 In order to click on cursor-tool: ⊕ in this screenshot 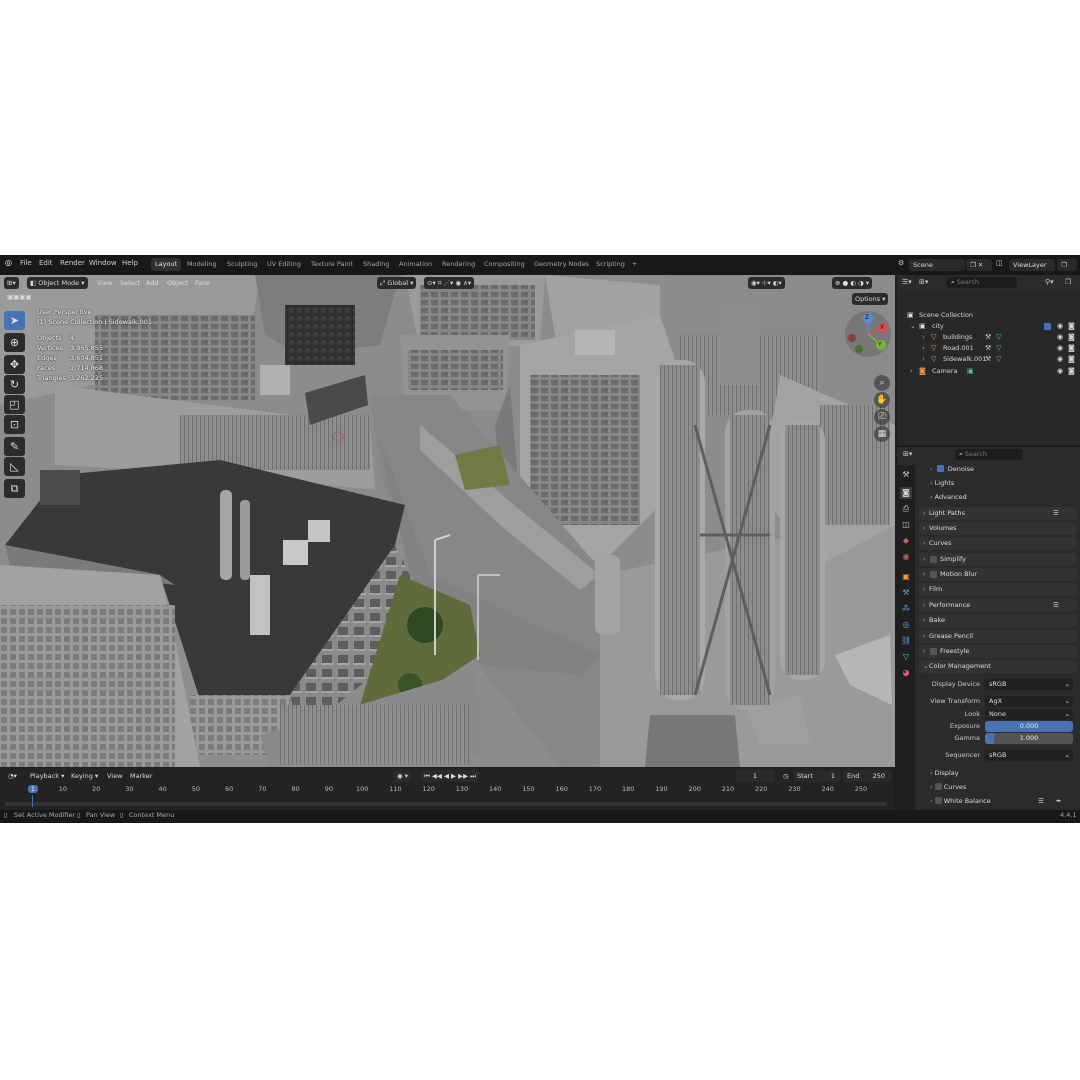, I will do `click(14, 342)`.